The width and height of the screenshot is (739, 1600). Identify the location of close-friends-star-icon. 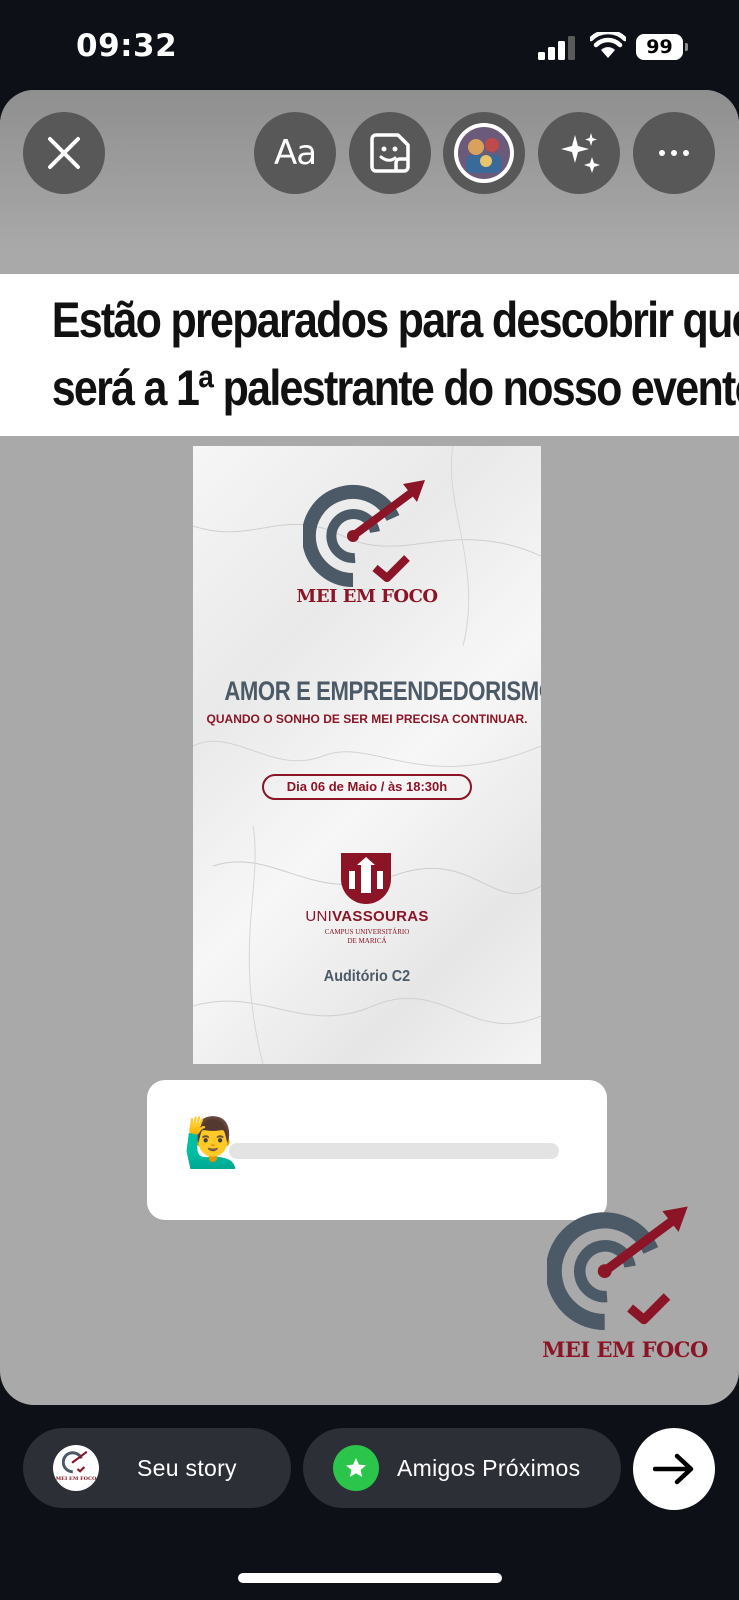
(356, 1468).